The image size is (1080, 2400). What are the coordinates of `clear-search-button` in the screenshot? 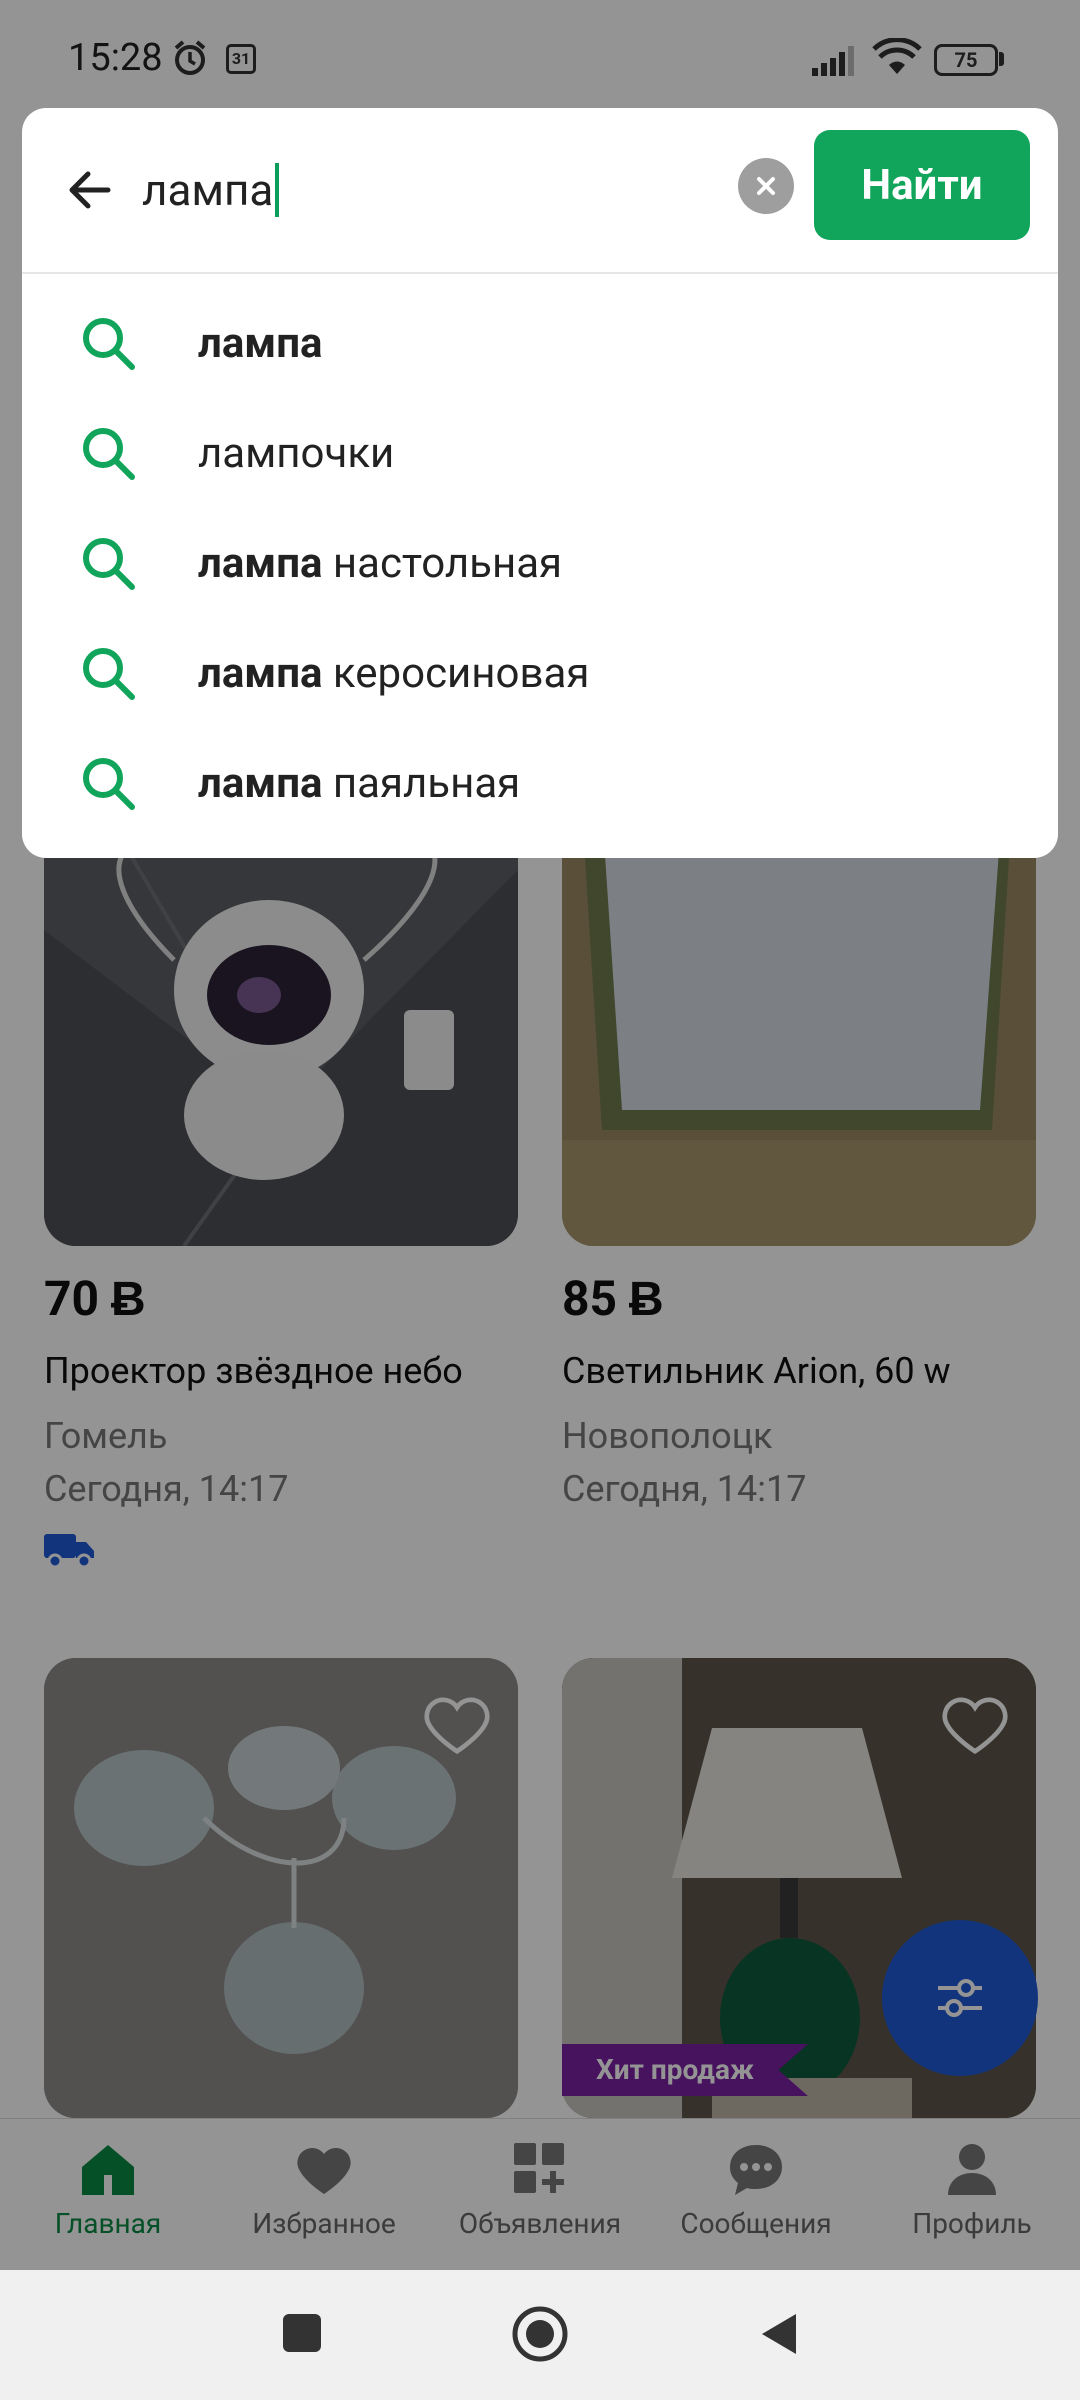 It's located at (766, 186).